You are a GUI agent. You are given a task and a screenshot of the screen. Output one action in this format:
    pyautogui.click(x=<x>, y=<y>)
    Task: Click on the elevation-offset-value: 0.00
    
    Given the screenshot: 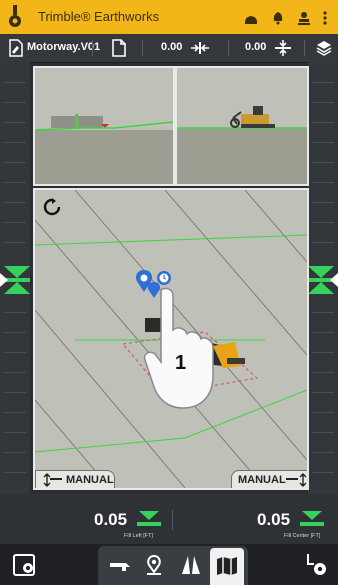 What is the action you would take?
    pyautogui.click(x=255, y=47)
    